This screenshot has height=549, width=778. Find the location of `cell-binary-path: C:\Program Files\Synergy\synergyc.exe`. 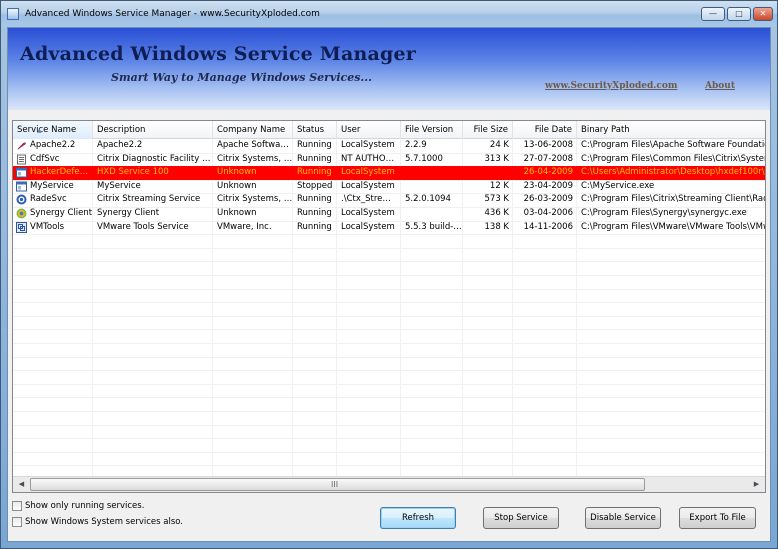

cell-binary-path: C:\Program Files\Synergy\synergyc.exe is located at coordinates (664, 213).